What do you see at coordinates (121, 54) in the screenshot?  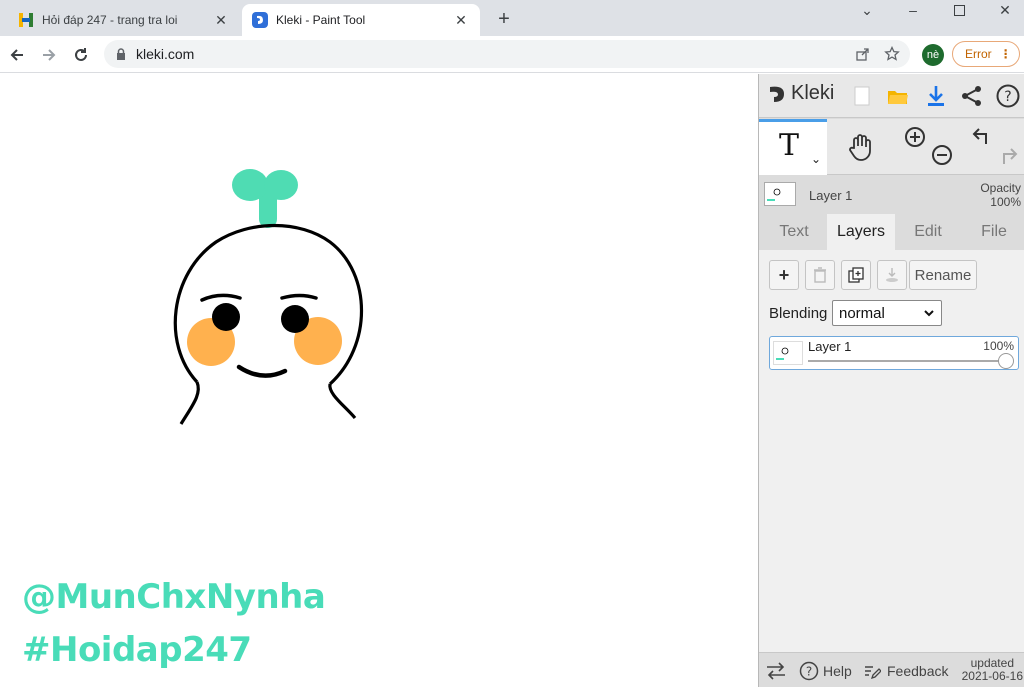 I see `lock-icon` at bounding box center [121, 54].